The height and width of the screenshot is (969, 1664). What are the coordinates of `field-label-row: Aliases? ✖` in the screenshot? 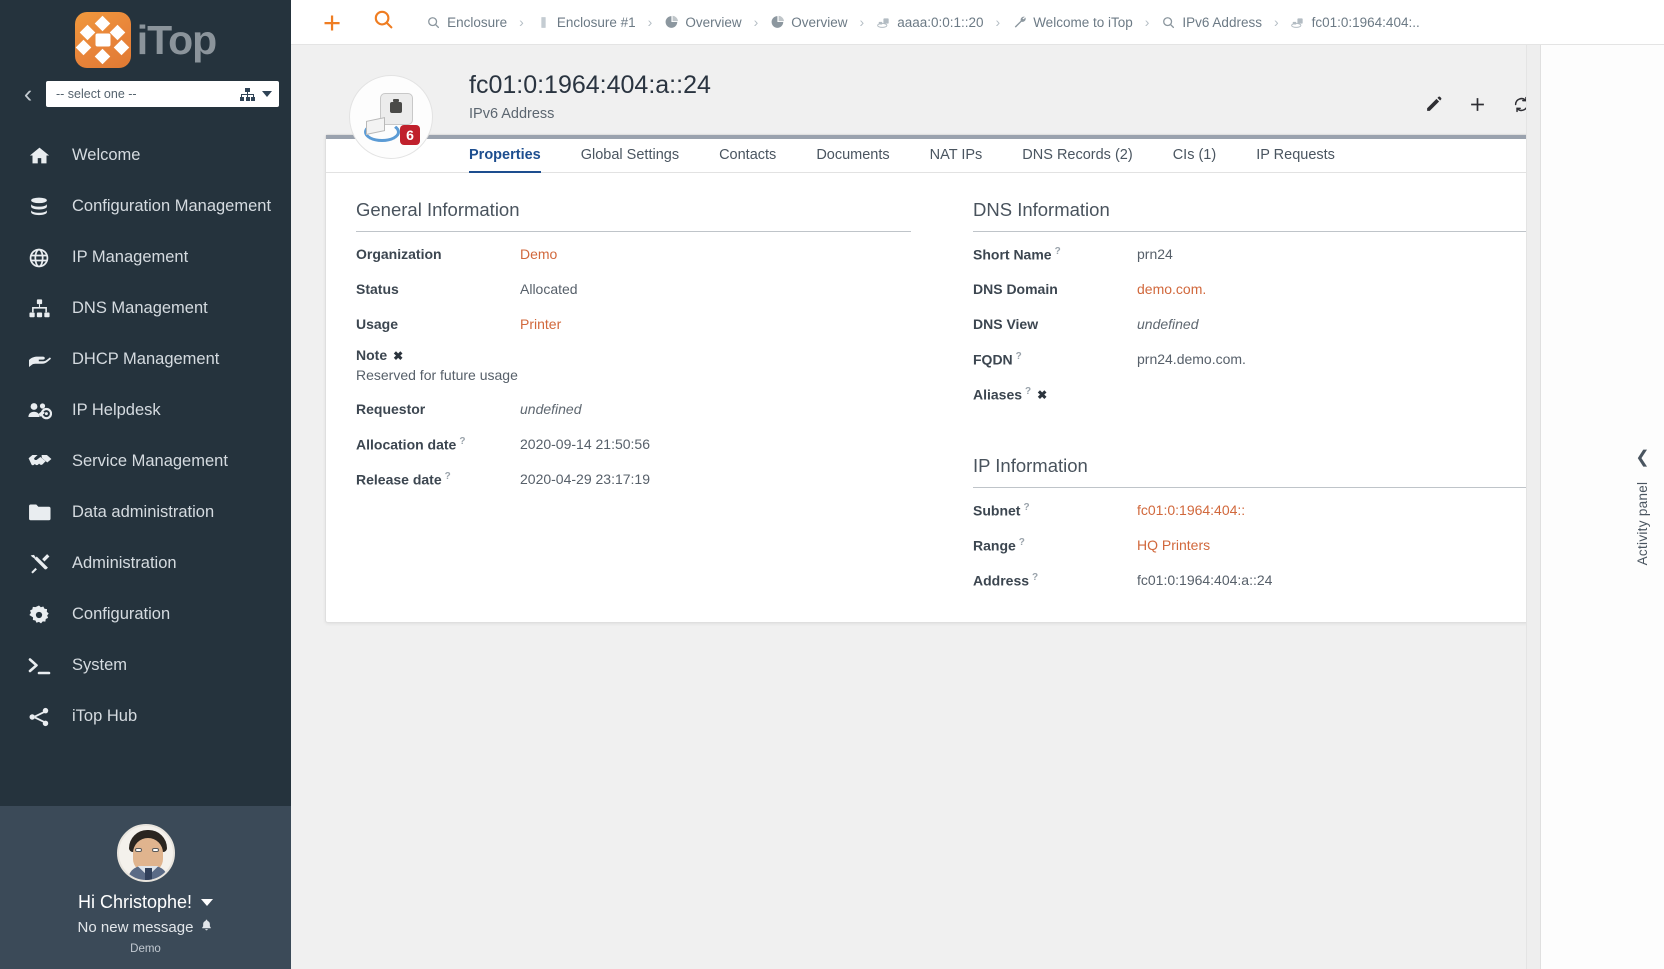 It's located at (1055, 394).